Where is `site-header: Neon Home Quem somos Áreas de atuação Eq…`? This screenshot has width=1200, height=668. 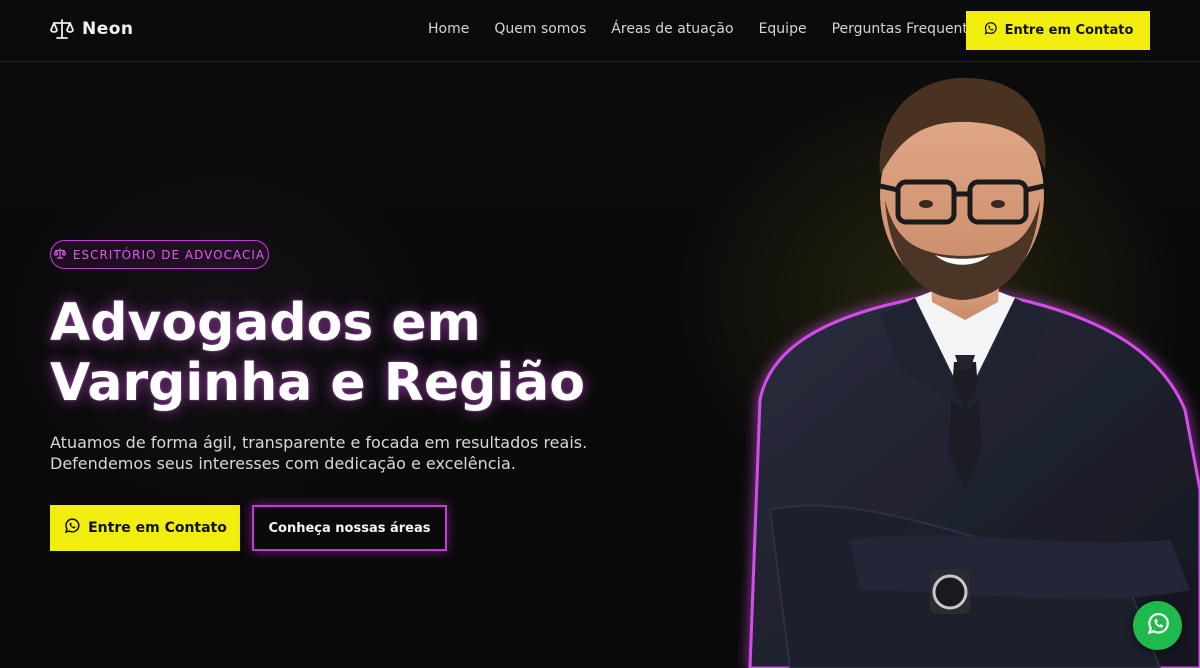
site-header: Neon Home Quem somos Áreas de atuação Eq… is located at coordinates (600, 31).